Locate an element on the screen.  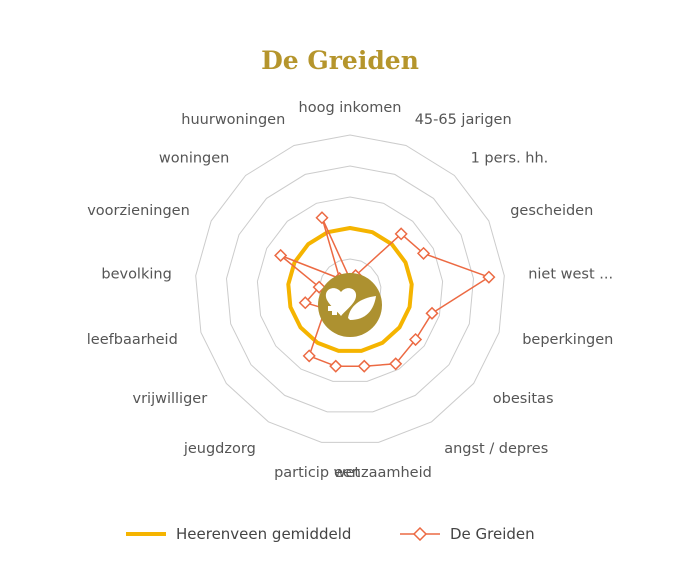
legend-item-heerenveen: Heerenveen gemiddeld is located at coordinates (238, 534).